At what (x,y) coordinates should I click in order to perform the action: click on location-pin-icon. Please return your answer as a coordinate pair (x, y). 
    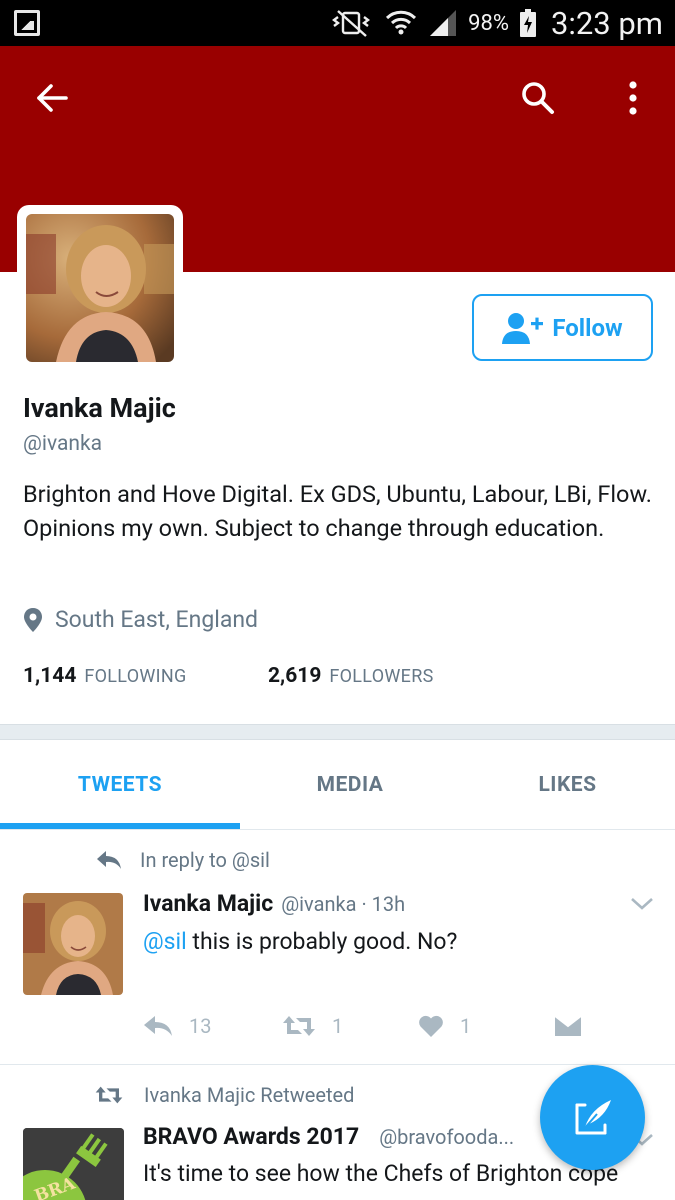
    Looking at the image, I should click on (33, 619).